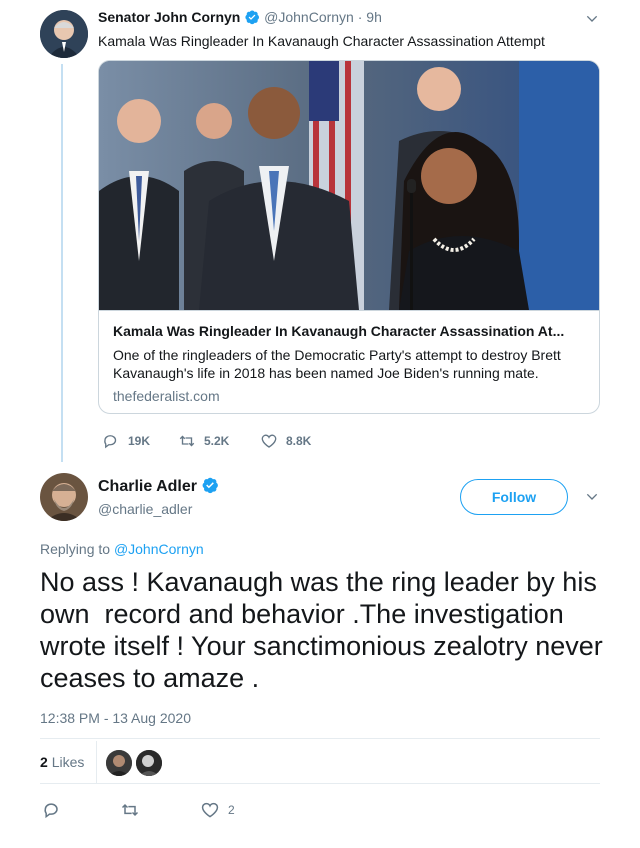  What do you see at coordinates (62, 263) in the screenshot?
I see `thread-line` at bounding box center [62, 263].